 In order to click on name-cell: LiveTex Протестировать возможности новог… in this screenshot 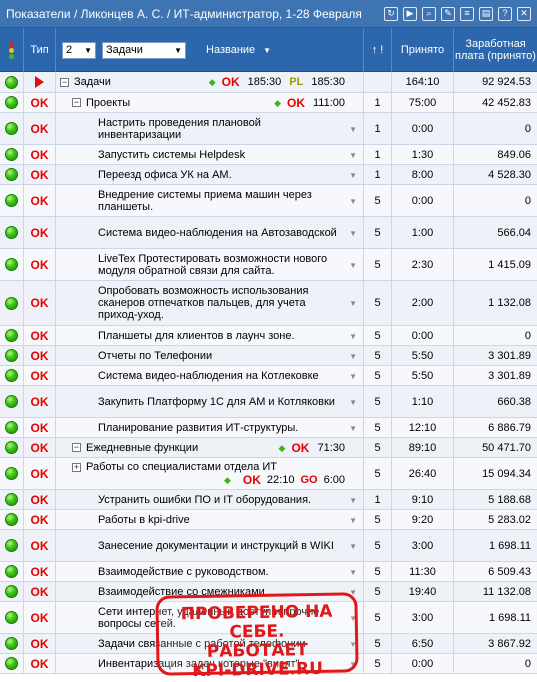, I will do `click(210, 264)`.